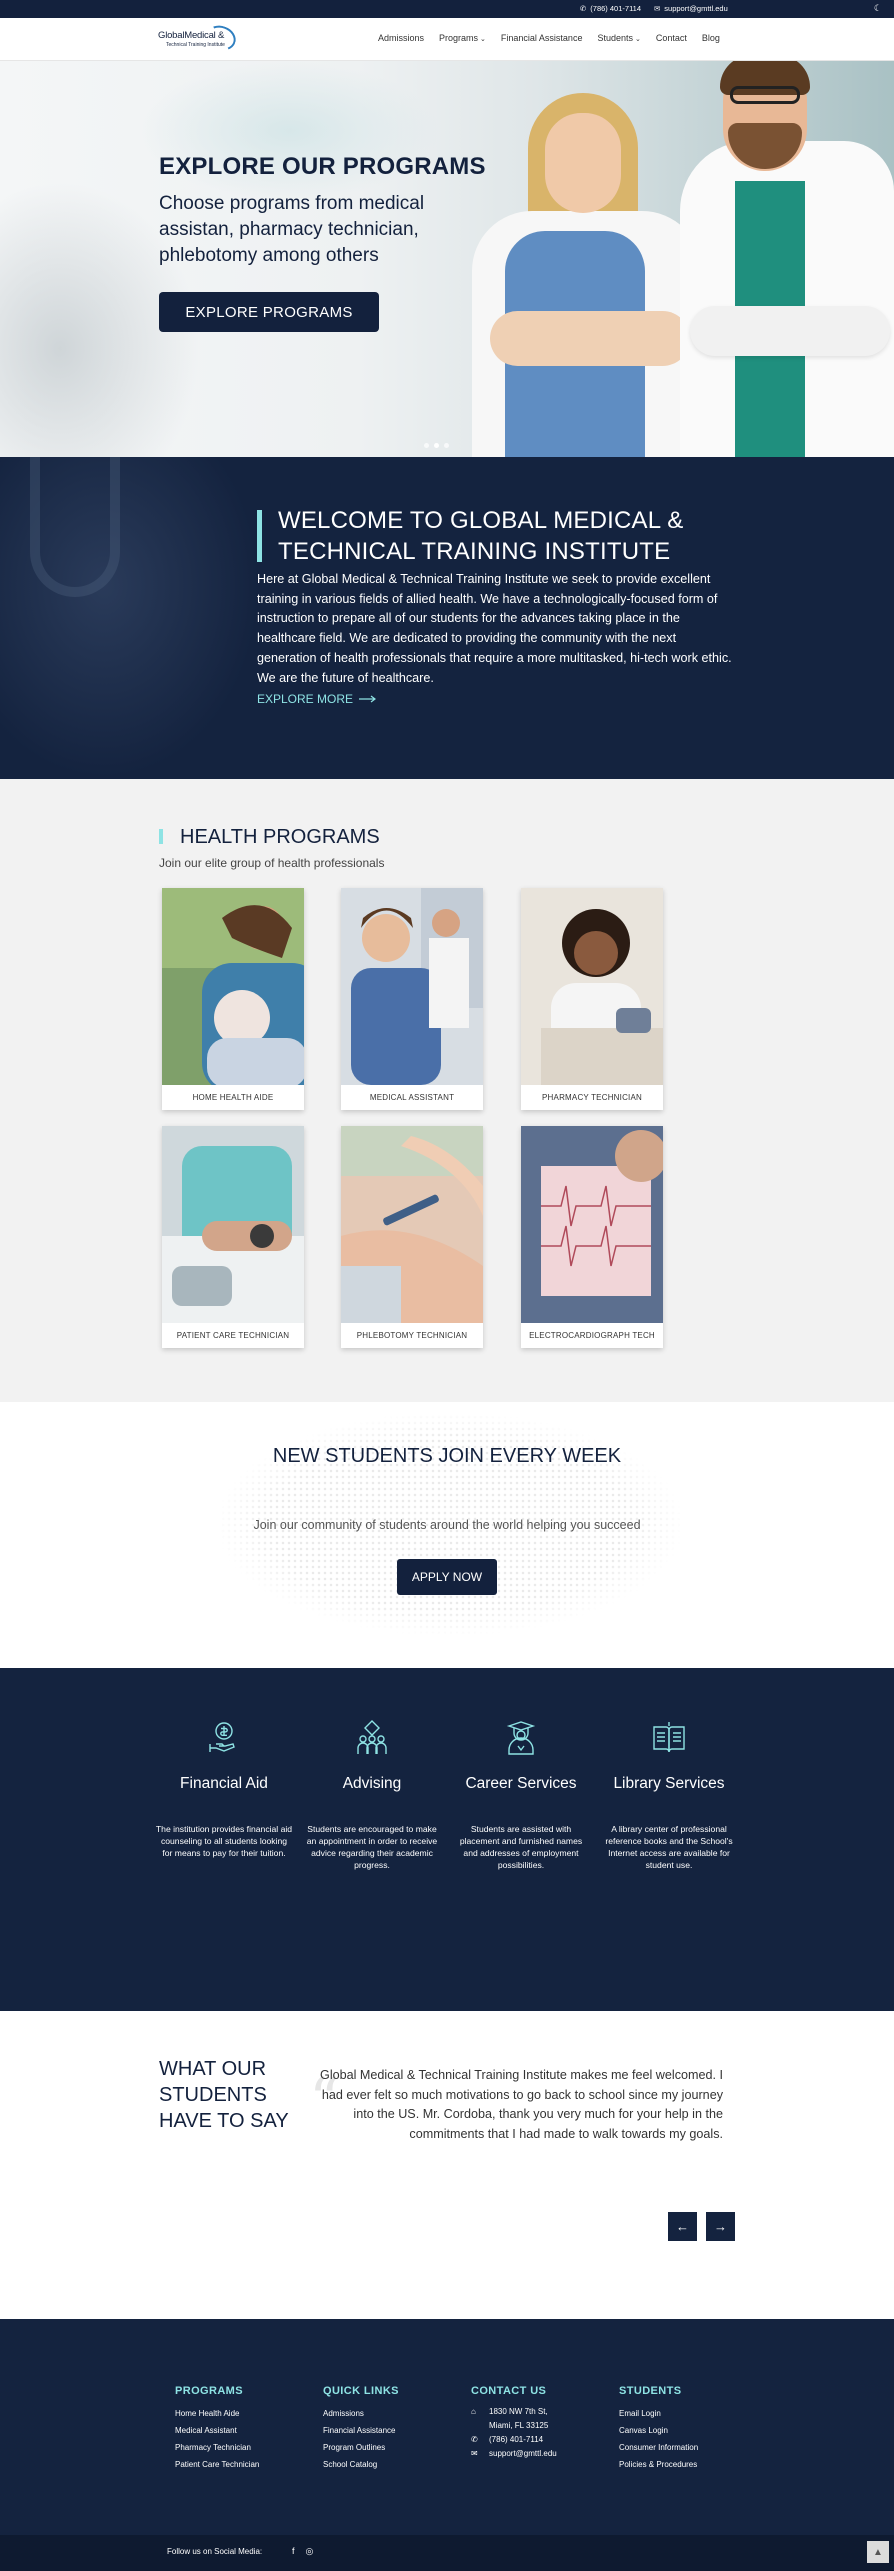  Describe the element at coordinates (616, 8) in the screenshot. I see `topbar-phone-text: (786) 401-7114` at that location.